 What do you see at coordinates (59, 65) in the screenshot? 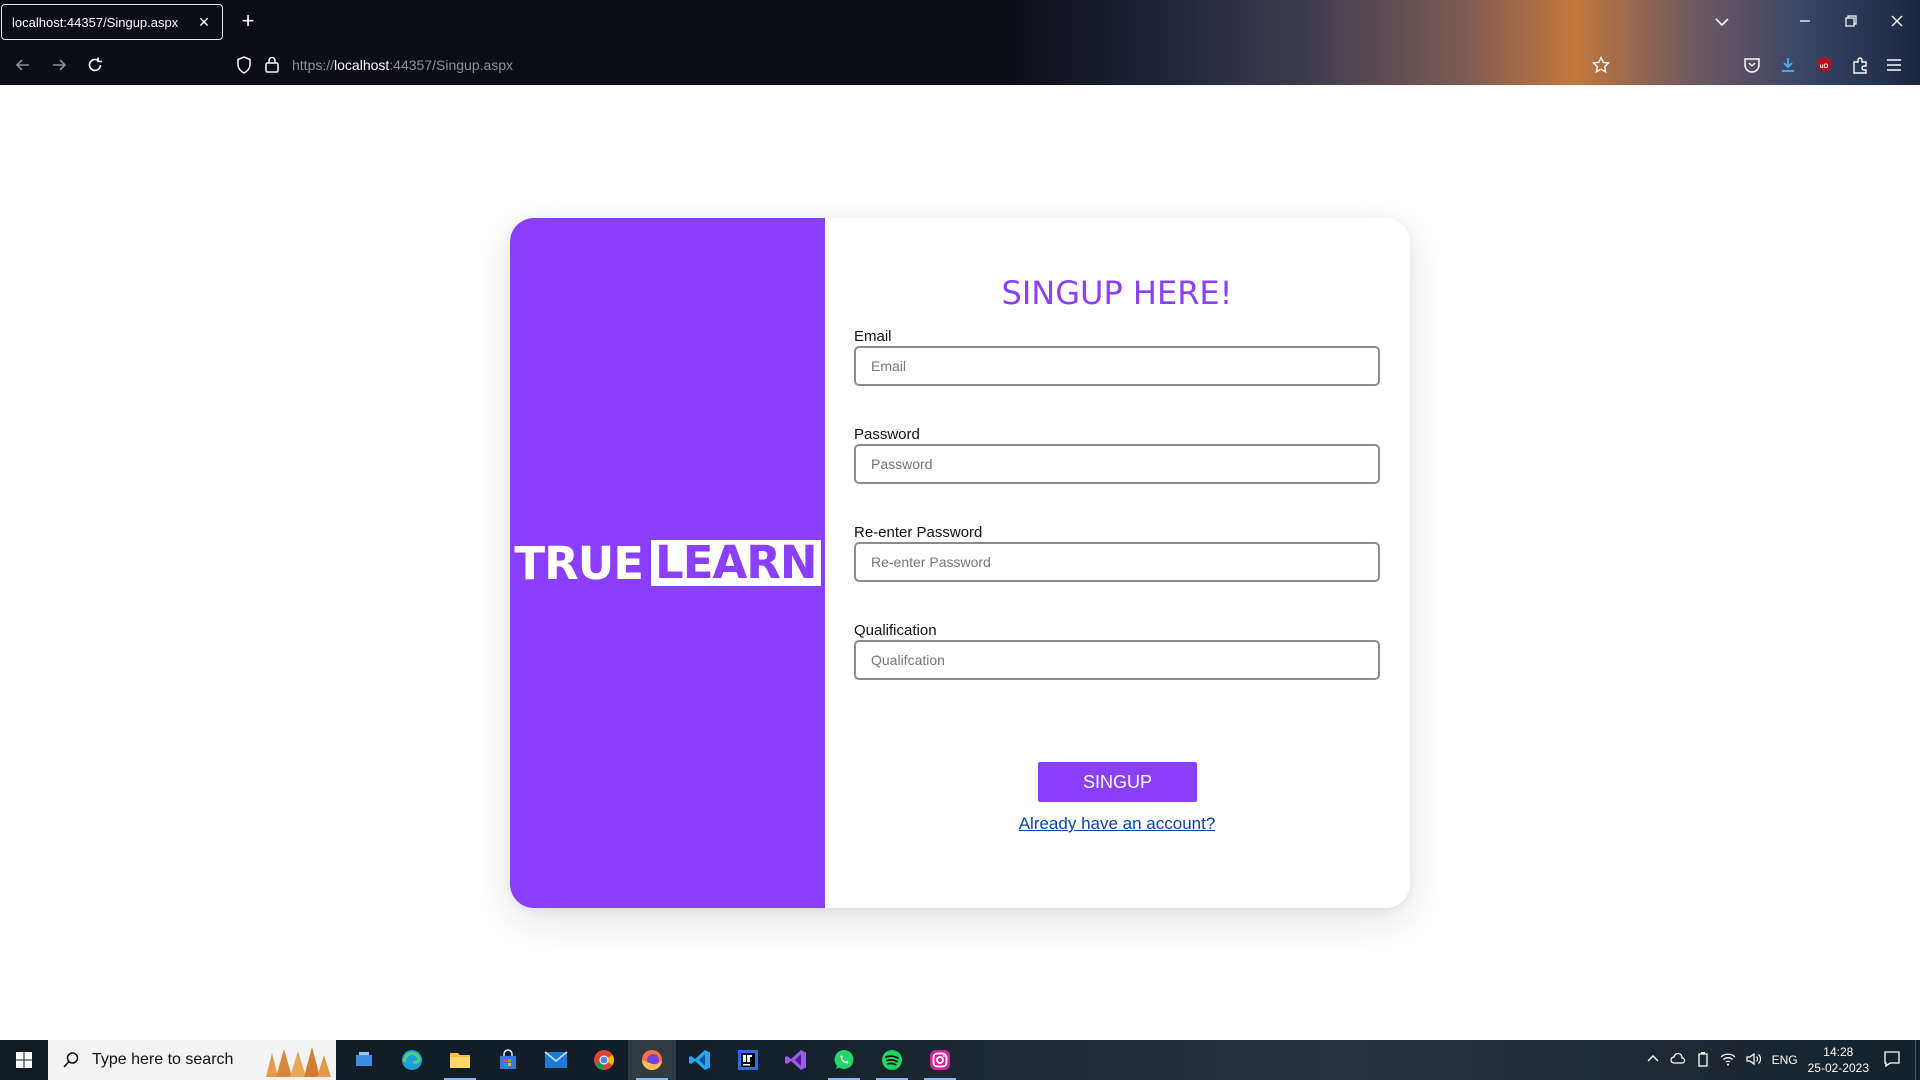
I see `forward-icon` at bounding box center [59, 65].